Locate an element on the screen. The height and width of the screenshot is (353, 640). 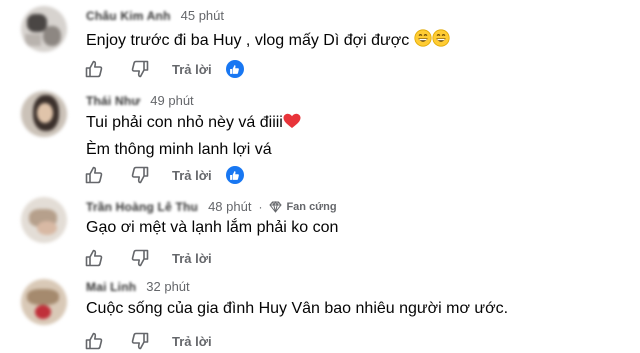
grinning-emoji-icon is located at coordinates (432, 41).